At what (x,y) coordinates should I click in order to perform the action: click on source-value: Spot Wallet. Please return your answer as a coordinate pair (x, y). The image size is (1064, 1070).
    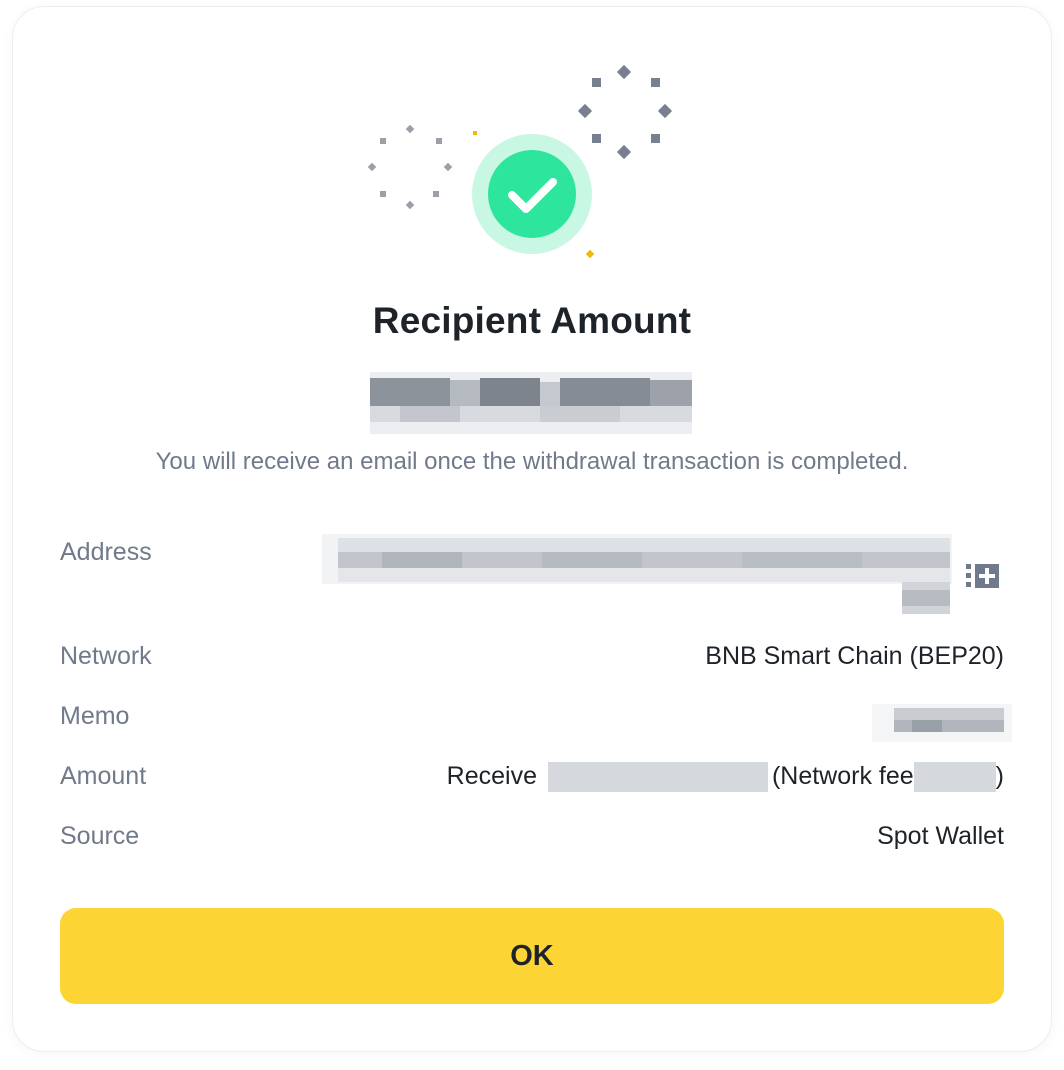
    Looking at the image, I should click on (940, 836).